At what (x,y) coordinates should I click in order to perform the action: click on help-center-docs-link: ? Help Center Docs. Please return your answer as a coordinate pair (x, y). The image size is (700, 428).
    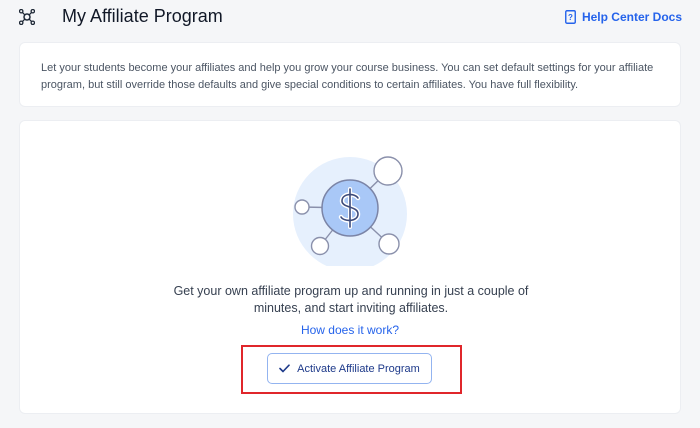
    Looking at the image, I should click on (623, 17).